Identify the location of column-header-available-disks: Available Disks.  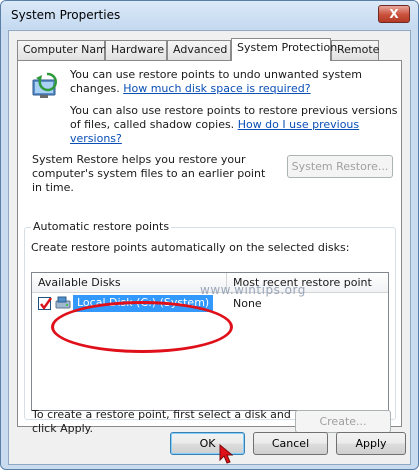
(129, 283).